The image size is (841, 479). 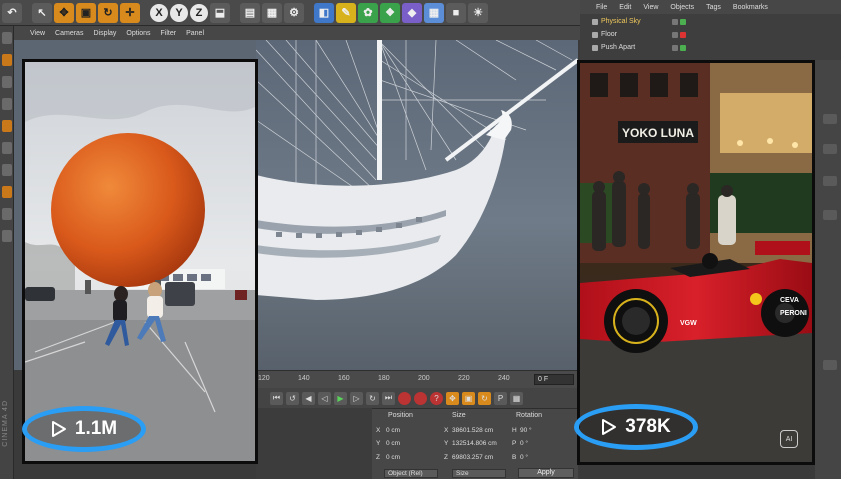 What do you see at coordinates (179, 12) in the screenshot?
I see `y-axis-toggle: Y` at bounding box center [179, 12].